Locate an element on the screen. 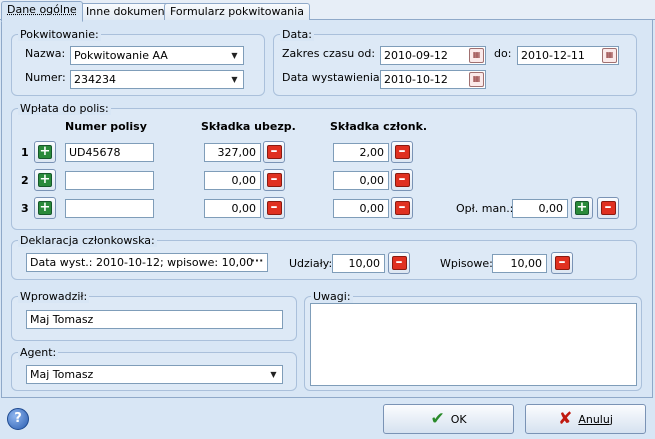  date-to-value: 2010-12-11 is located at coordinates (553, 55).